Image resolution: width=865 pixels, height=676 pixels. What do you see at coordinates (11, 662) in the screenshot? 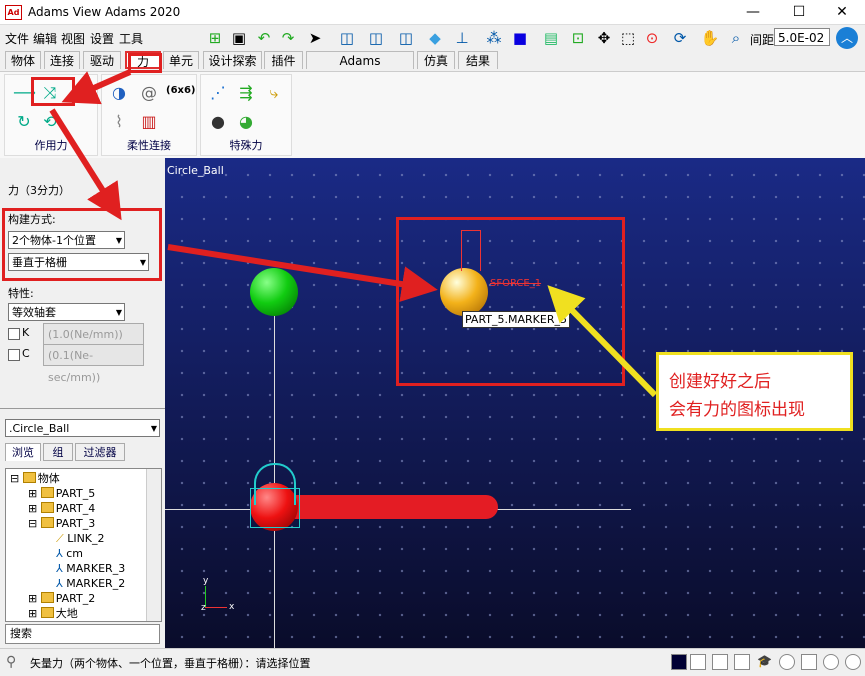
I see `status-icon: ⚲` at bounding box center [11, 662].